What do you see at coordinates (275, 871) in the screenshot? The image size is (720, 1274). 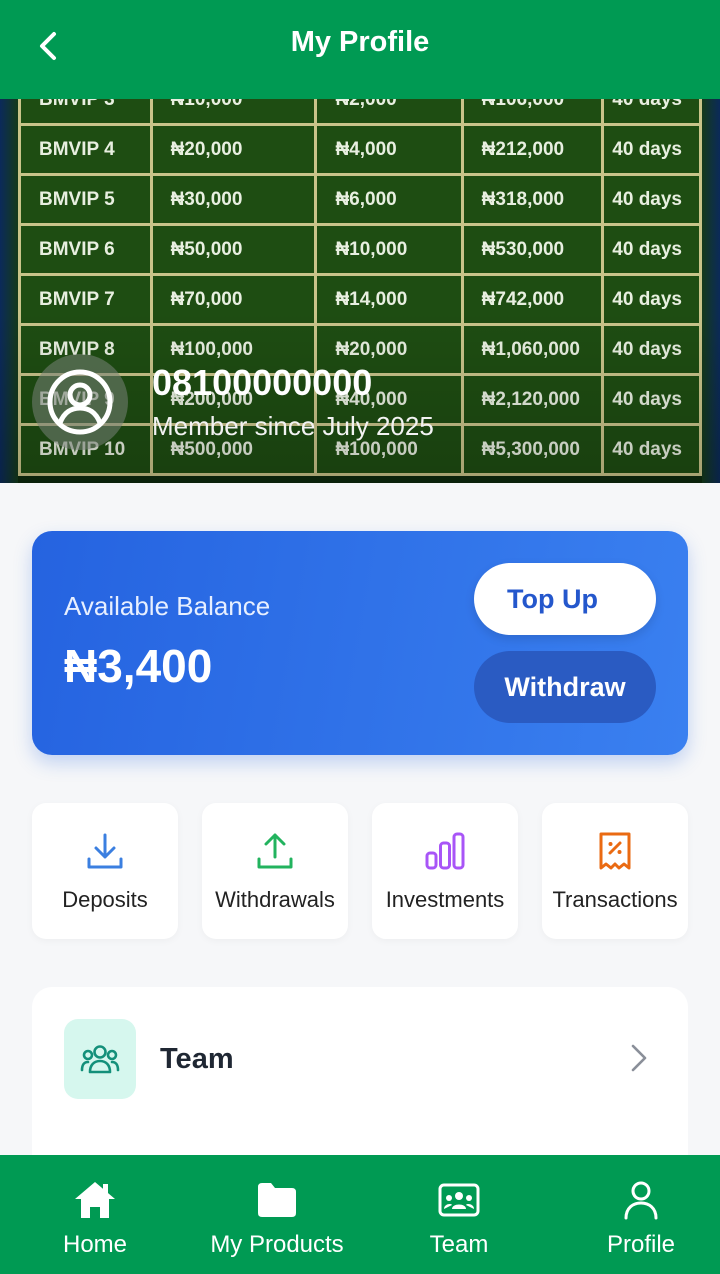 I see `withdrawals-button: Withdrawals` at bounding box center [275, 871].